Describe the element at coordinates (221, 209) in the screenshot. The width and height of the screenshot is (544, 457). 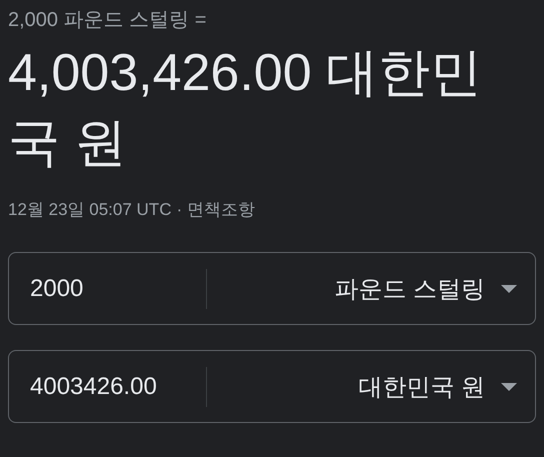
I see `disclaimer-link: 면책조항` at that location.